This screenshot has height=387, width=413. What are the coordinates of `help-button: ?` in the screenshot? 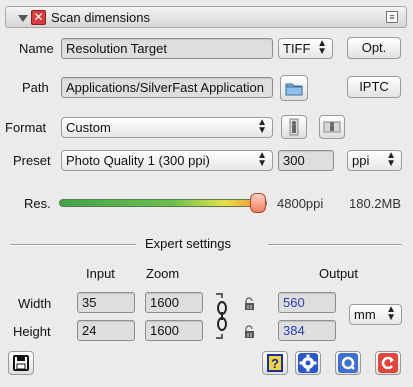 It's located at (275, 363).